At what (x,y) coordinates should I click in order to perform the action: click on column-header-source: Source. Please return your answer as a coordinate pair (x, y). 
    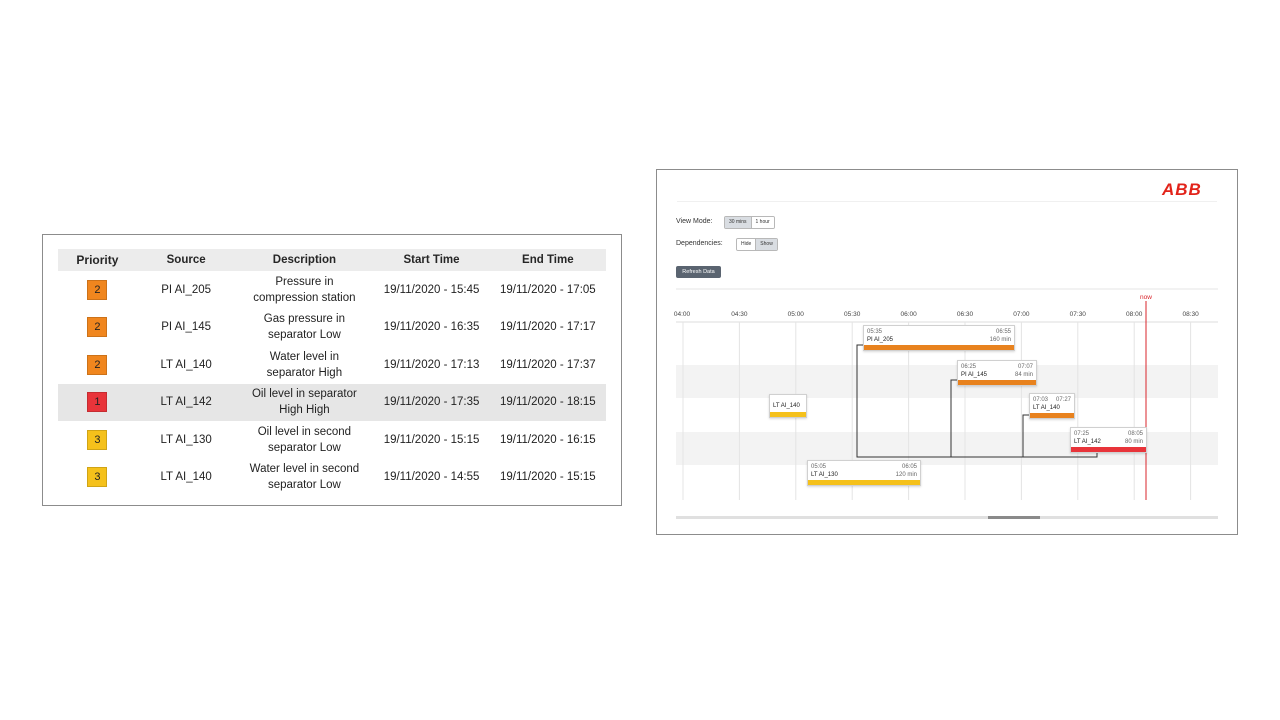
    Looking at the image, I should click on (186, 260).